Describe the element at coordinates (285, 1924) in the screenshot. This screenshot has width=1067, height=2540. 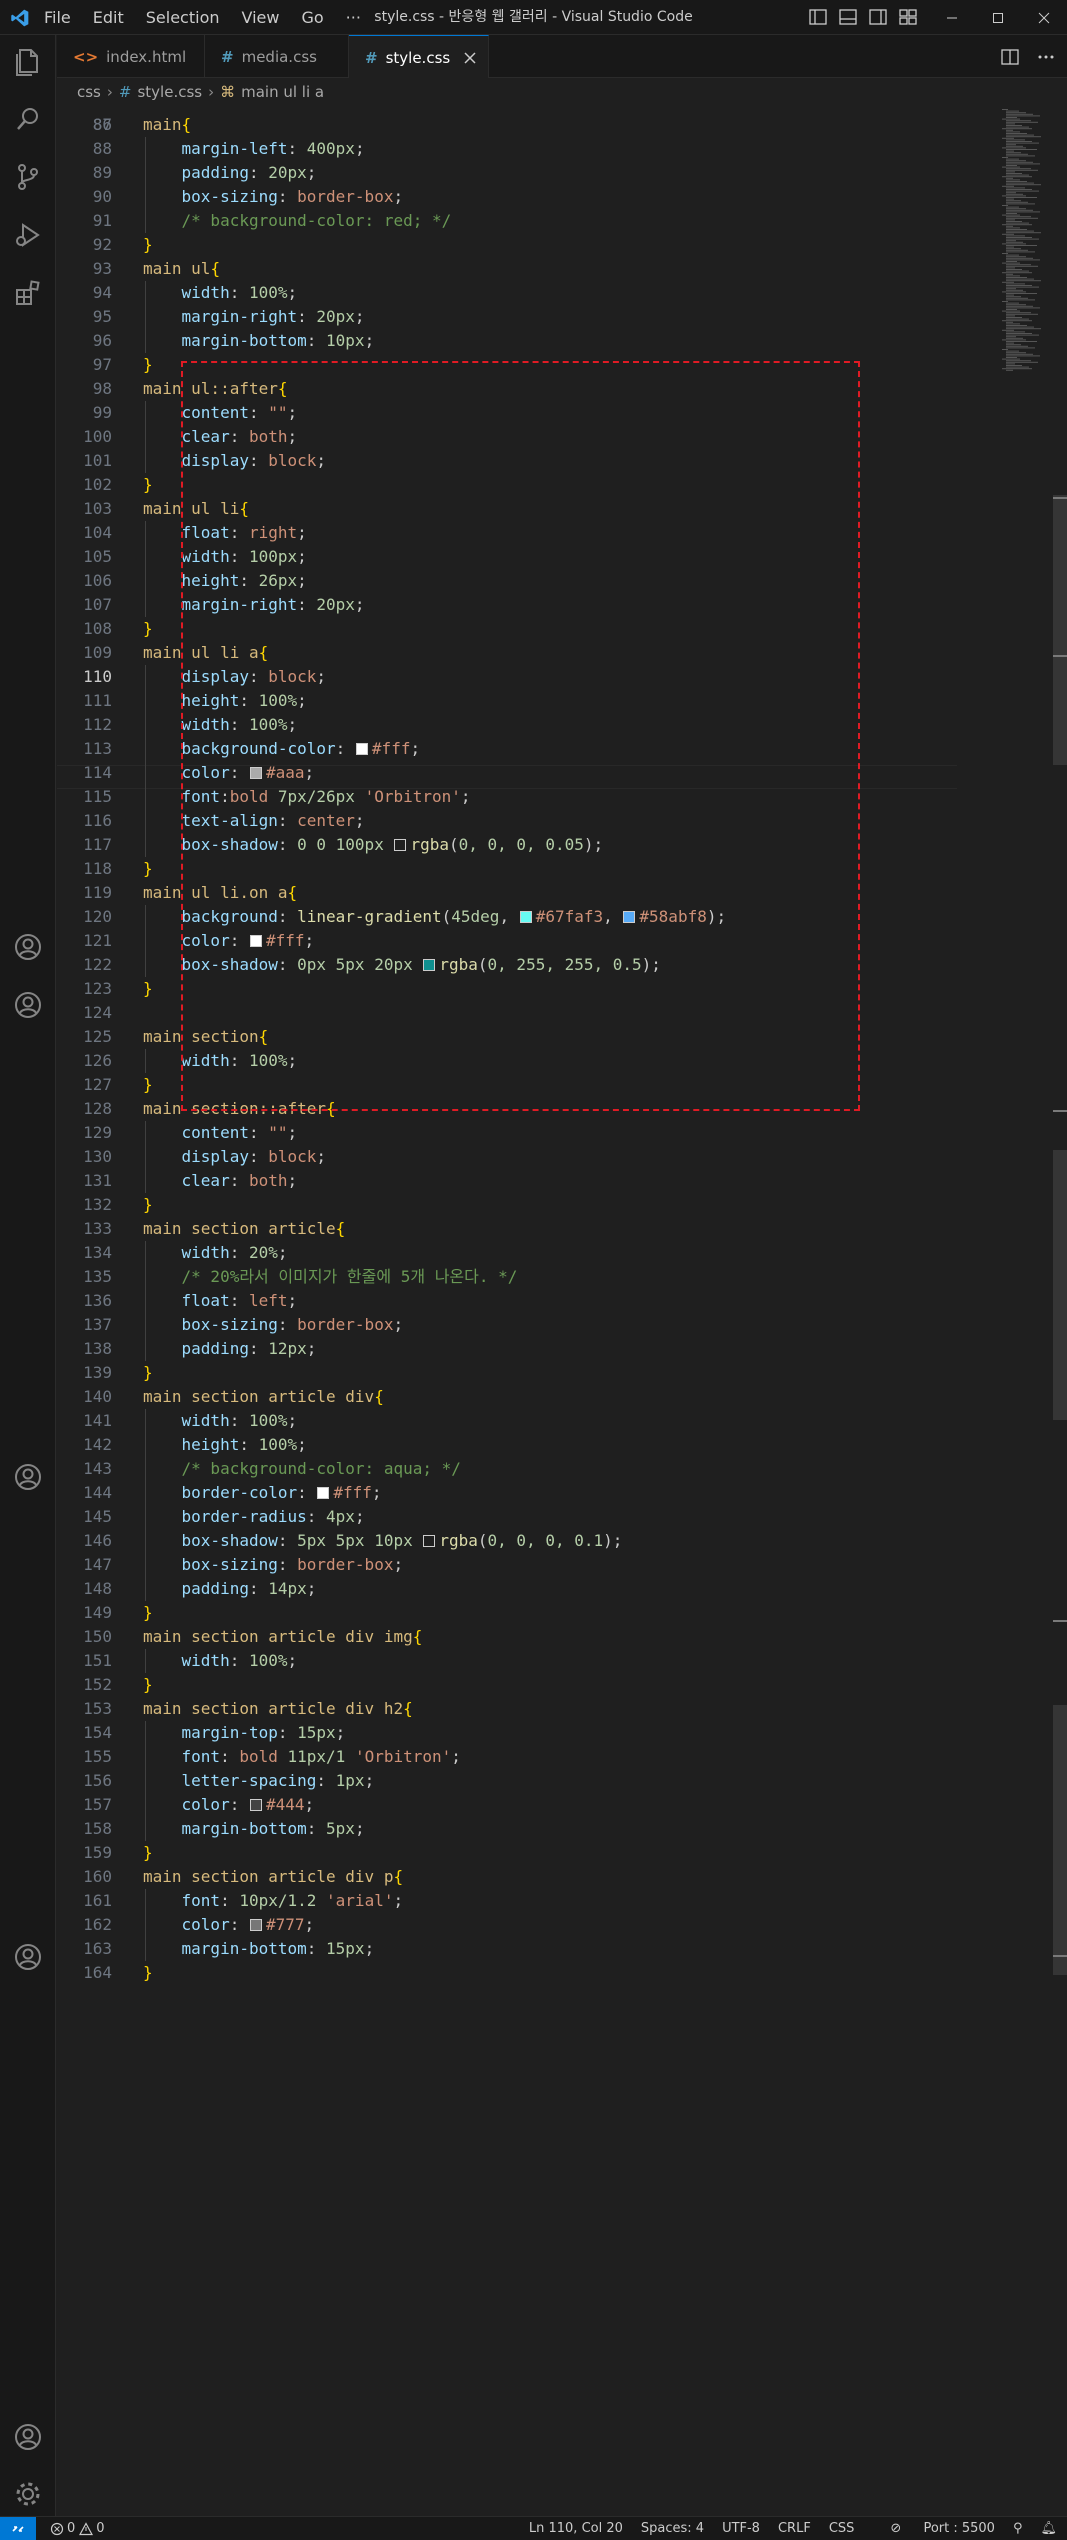
I see `code-token: #777` at that location.